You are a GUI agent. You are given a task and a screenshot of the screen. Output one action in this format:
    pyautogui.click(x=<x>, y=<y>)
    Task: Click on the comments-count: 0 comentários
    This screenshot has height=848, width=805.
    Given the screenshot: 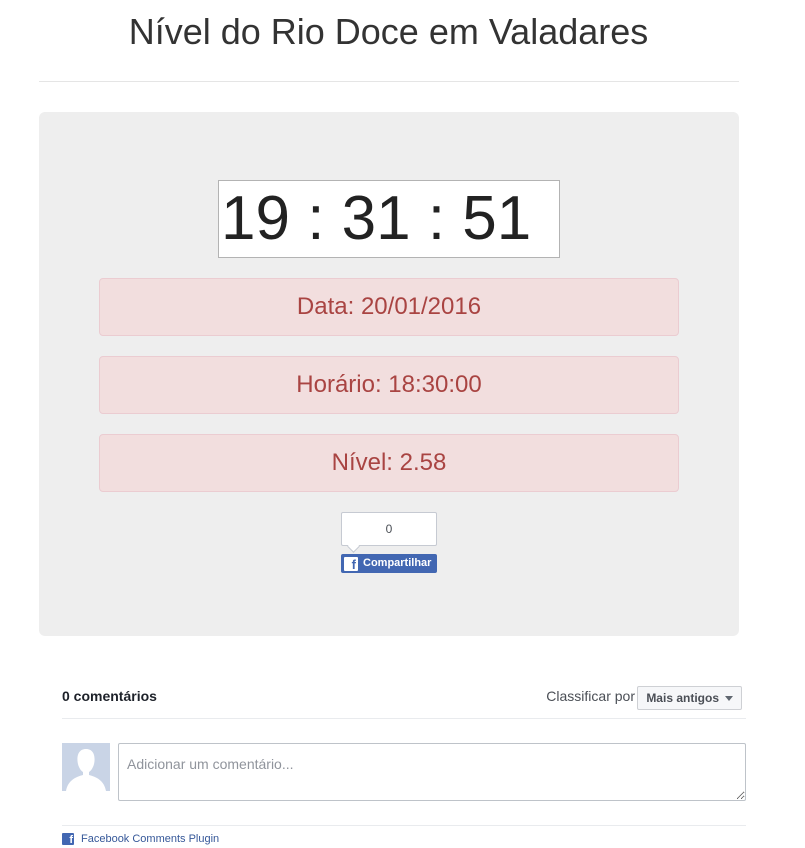 What is the action you would take?
    pyautogui.click(x=109, y=696)
    